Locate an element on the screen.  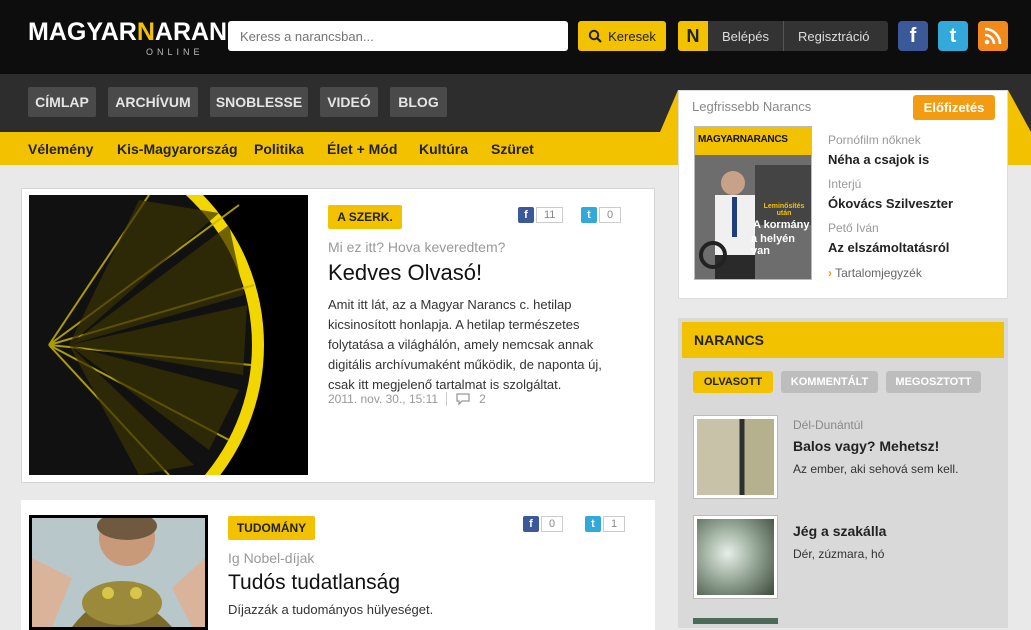
site-logo: MAGYARNARANCS ONLINE is located at coordinates (145, 37).